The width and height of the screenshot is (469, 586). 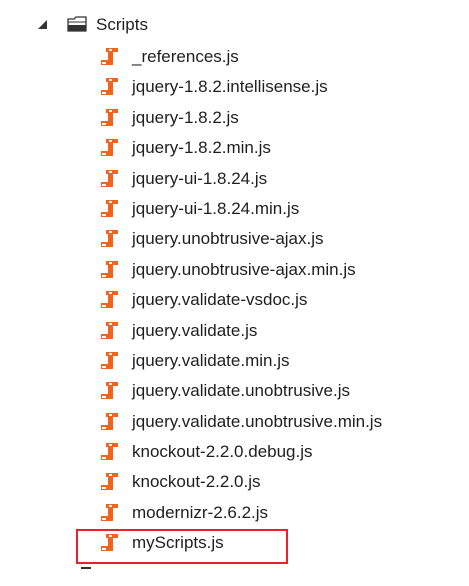 What do you see at coordinates (185, 56) in the screenshot?
I see `file-label: _references.js` at bounding box center [185, 56].